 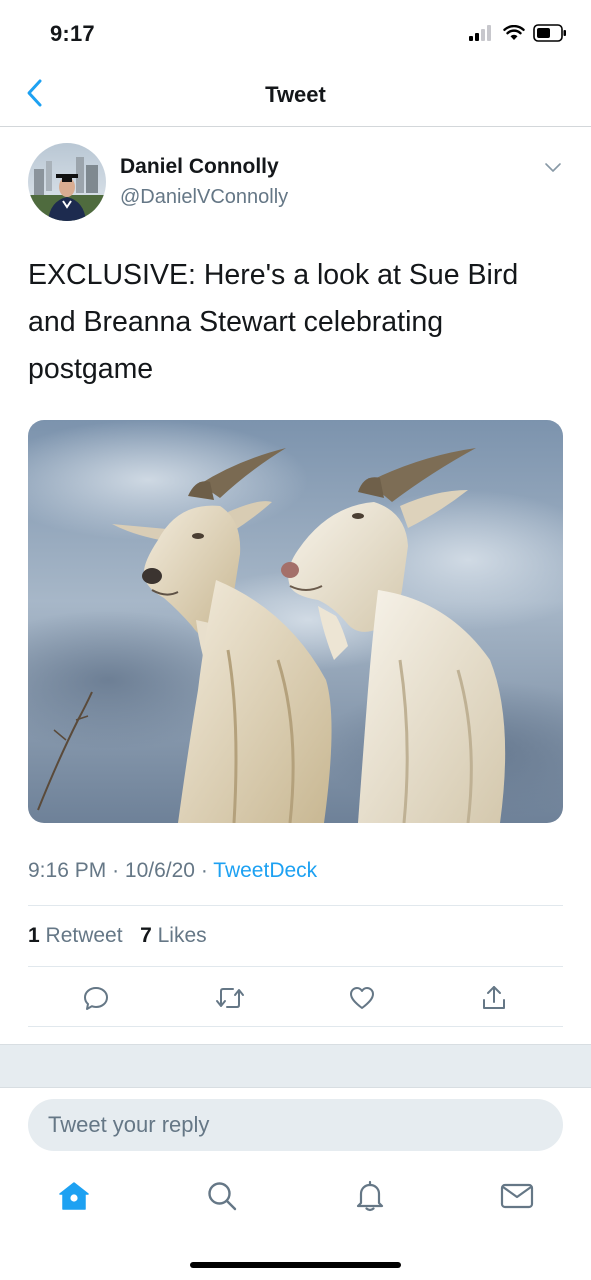 I want to click on like-count: 7, so click(x=146, y=935).